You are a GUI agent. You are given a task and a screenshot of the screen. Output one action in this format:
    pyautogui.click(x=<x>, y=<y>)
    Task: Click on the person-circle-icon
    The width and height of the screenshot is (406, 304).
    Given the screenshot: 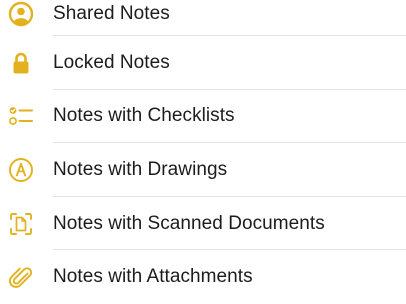 What is the action you would take?
    pyautogui.click(x=21, y=14)
    